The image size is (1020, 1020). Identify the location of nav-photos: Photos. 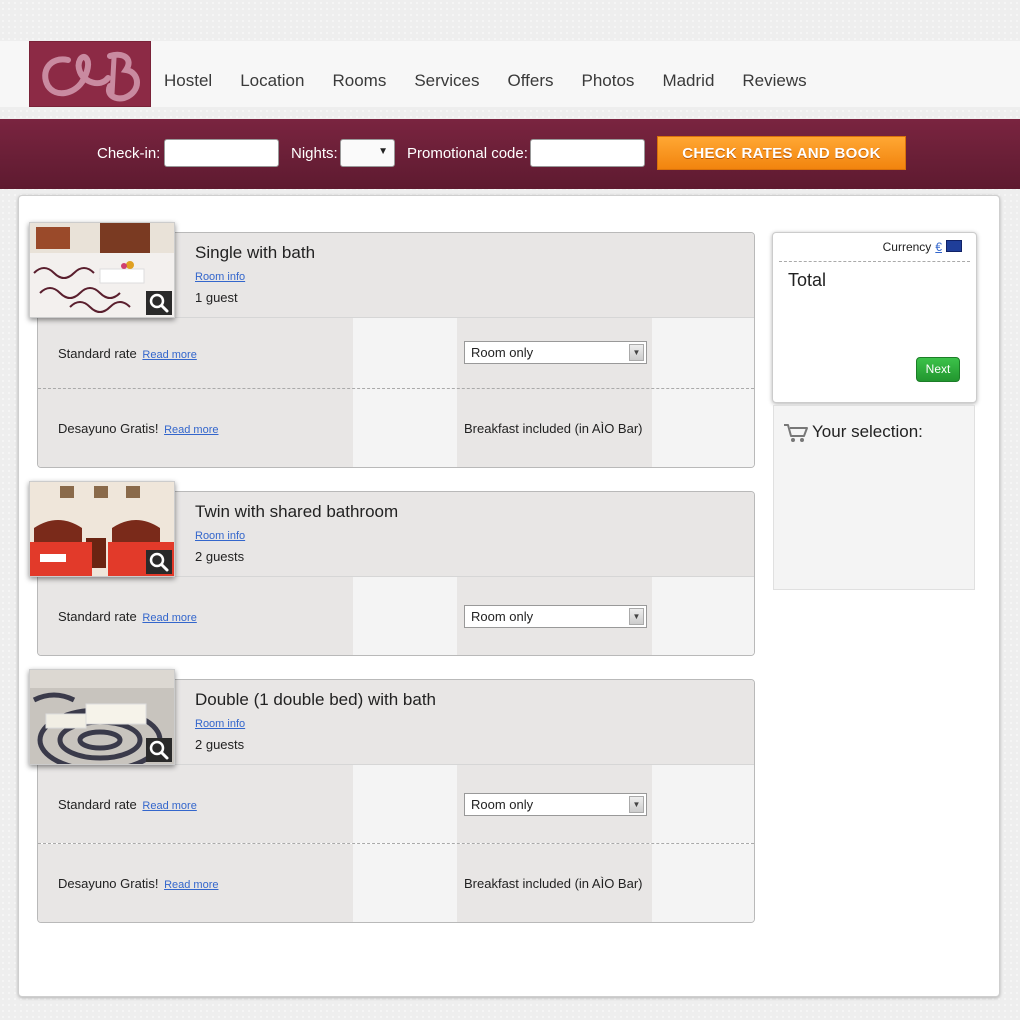
(608, 81).